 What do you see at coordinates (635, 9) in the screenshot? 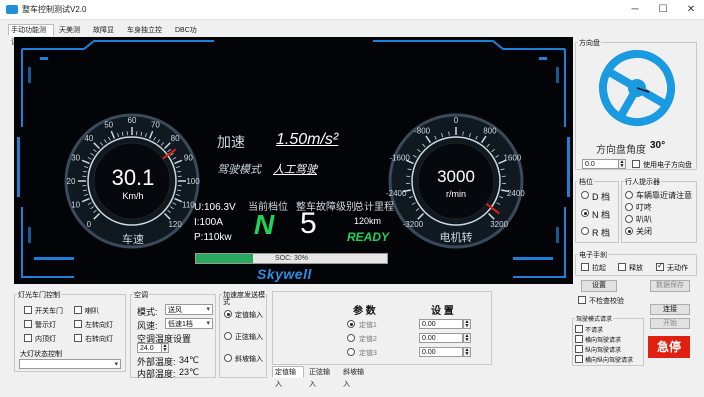
I see `minimize-button: ─` at bounding box center [635, 9].